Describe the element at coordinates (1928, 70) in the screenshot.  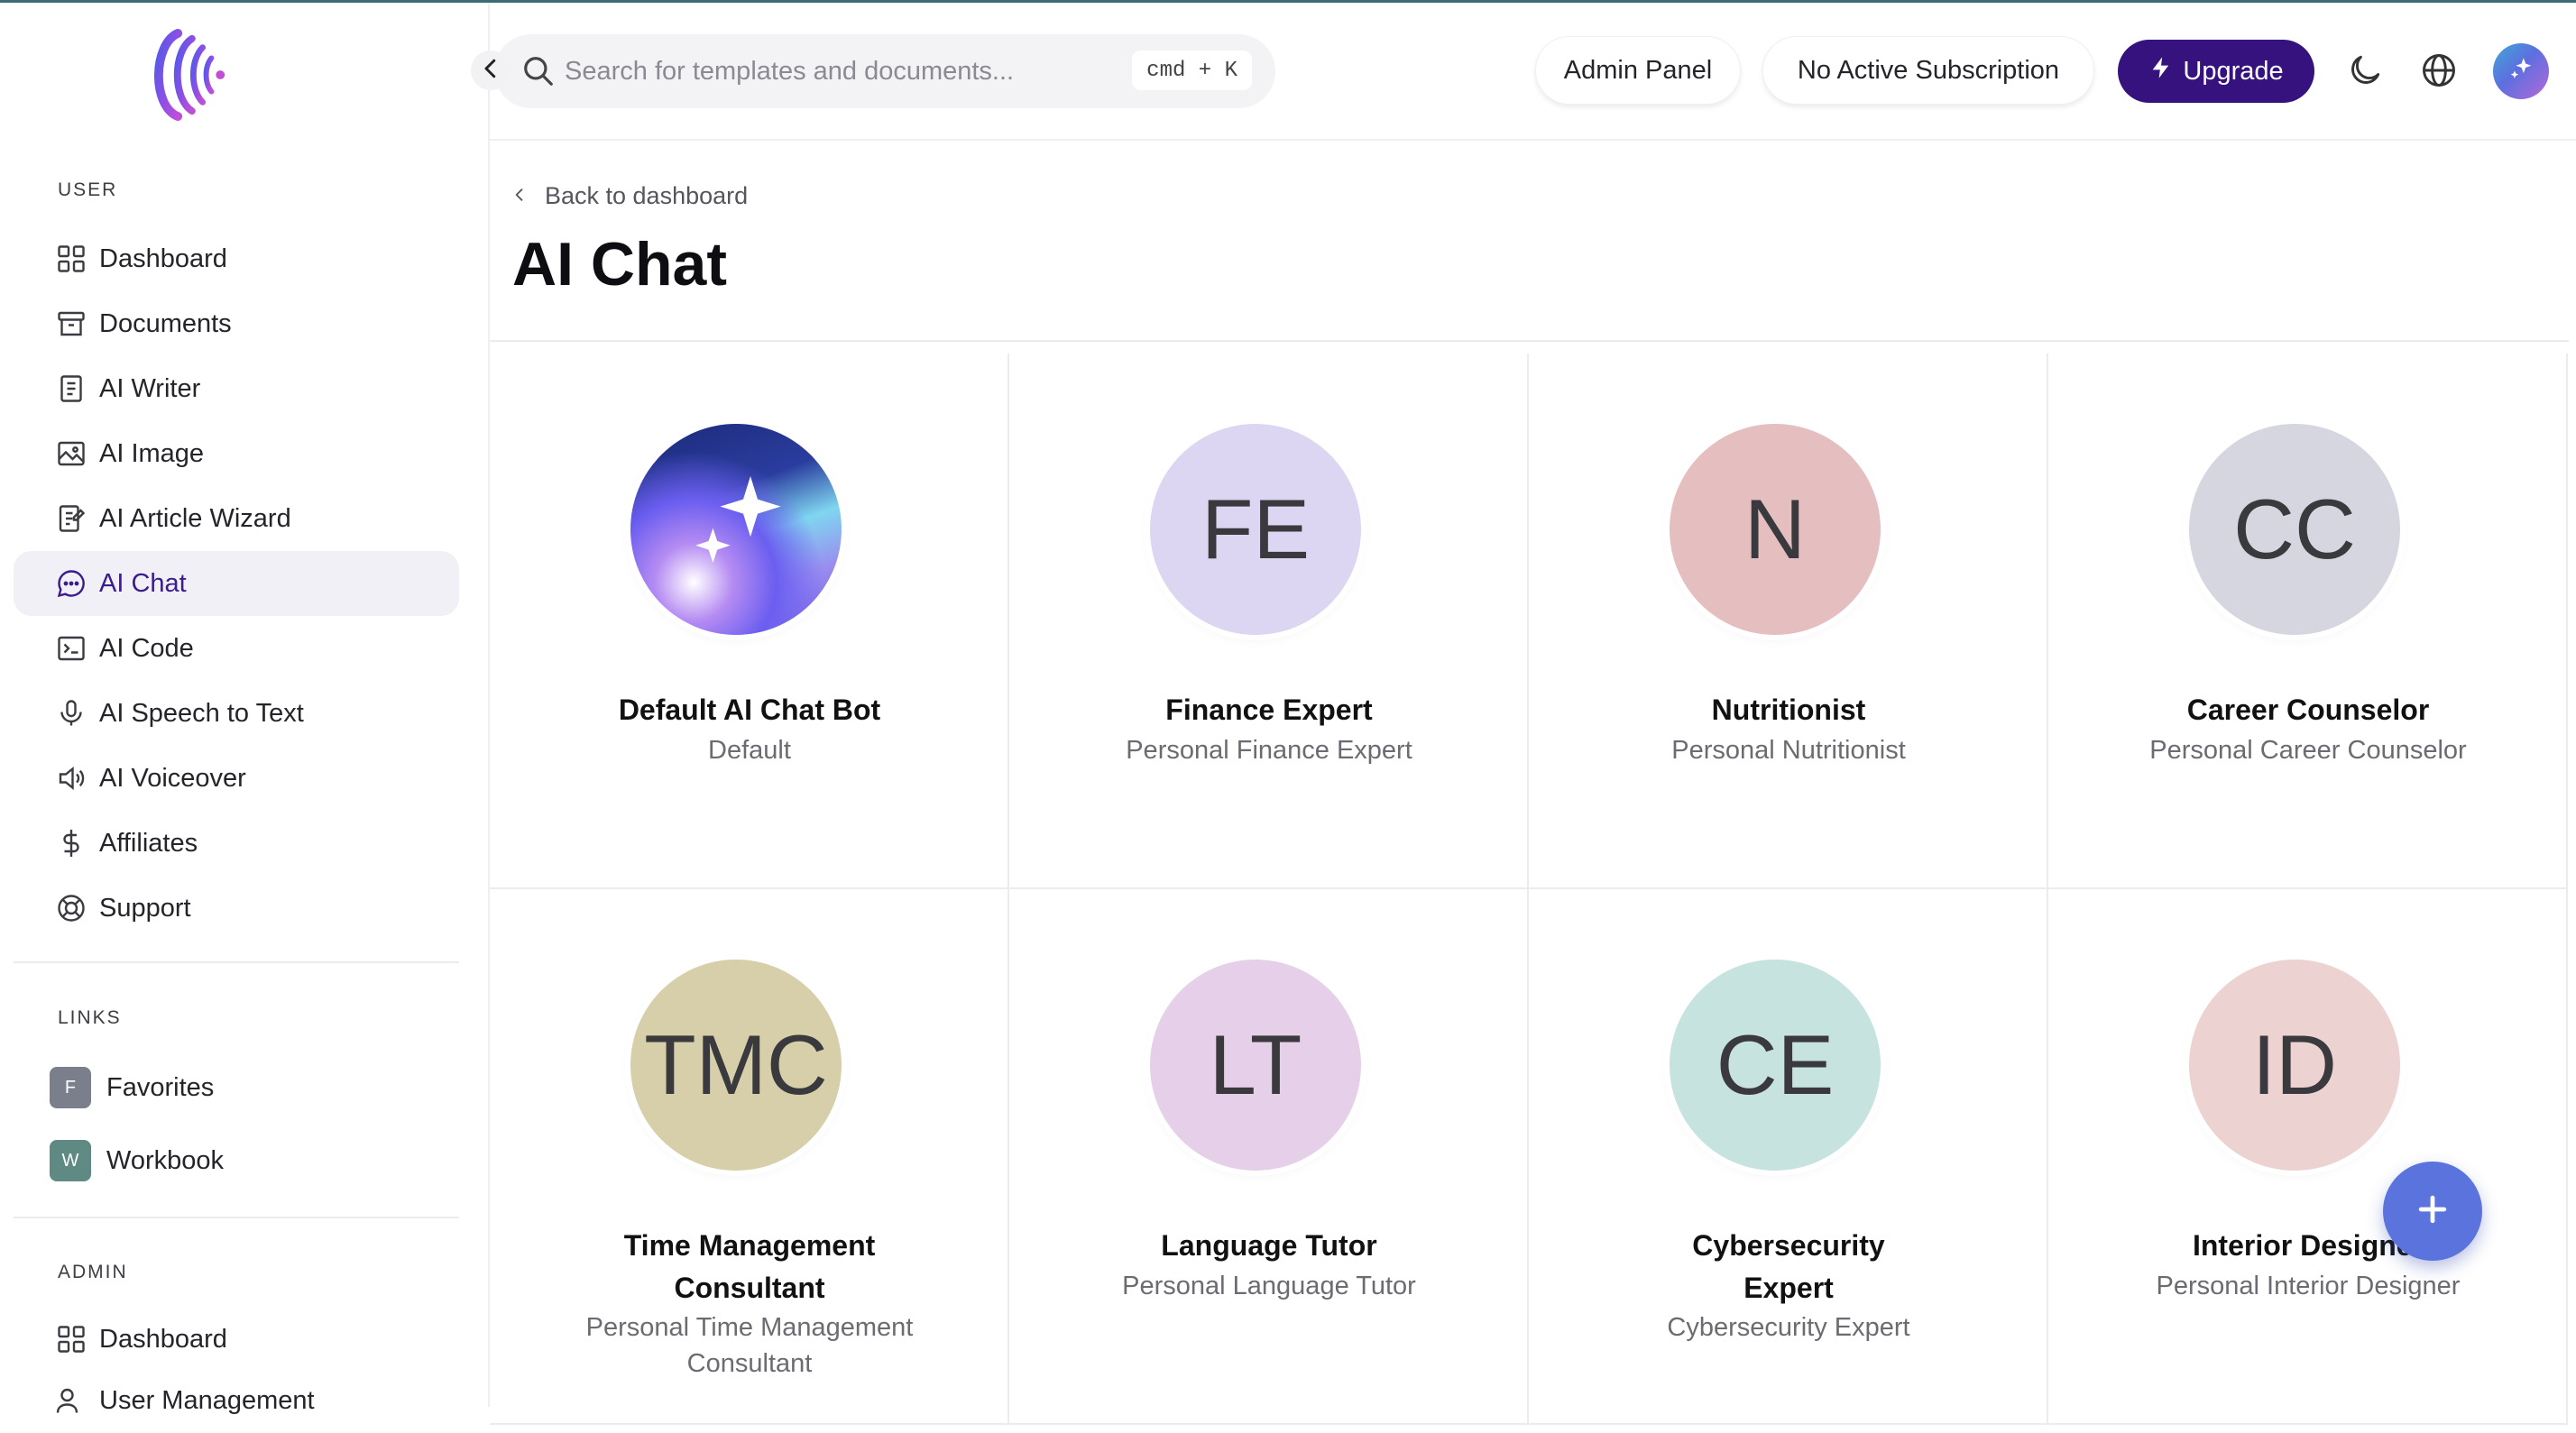
I see `subscription-status-button: No Active Subscription` at that location.